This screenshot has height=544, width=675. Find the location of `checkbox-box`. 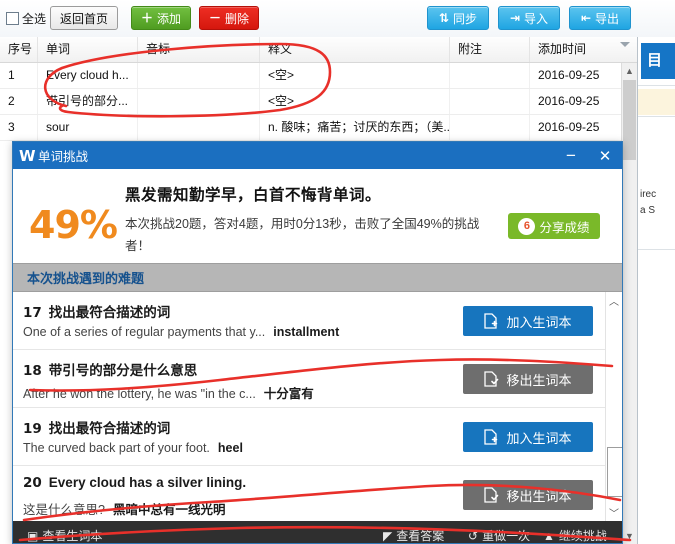

checkbox-box is located at coordinates (12, 18).